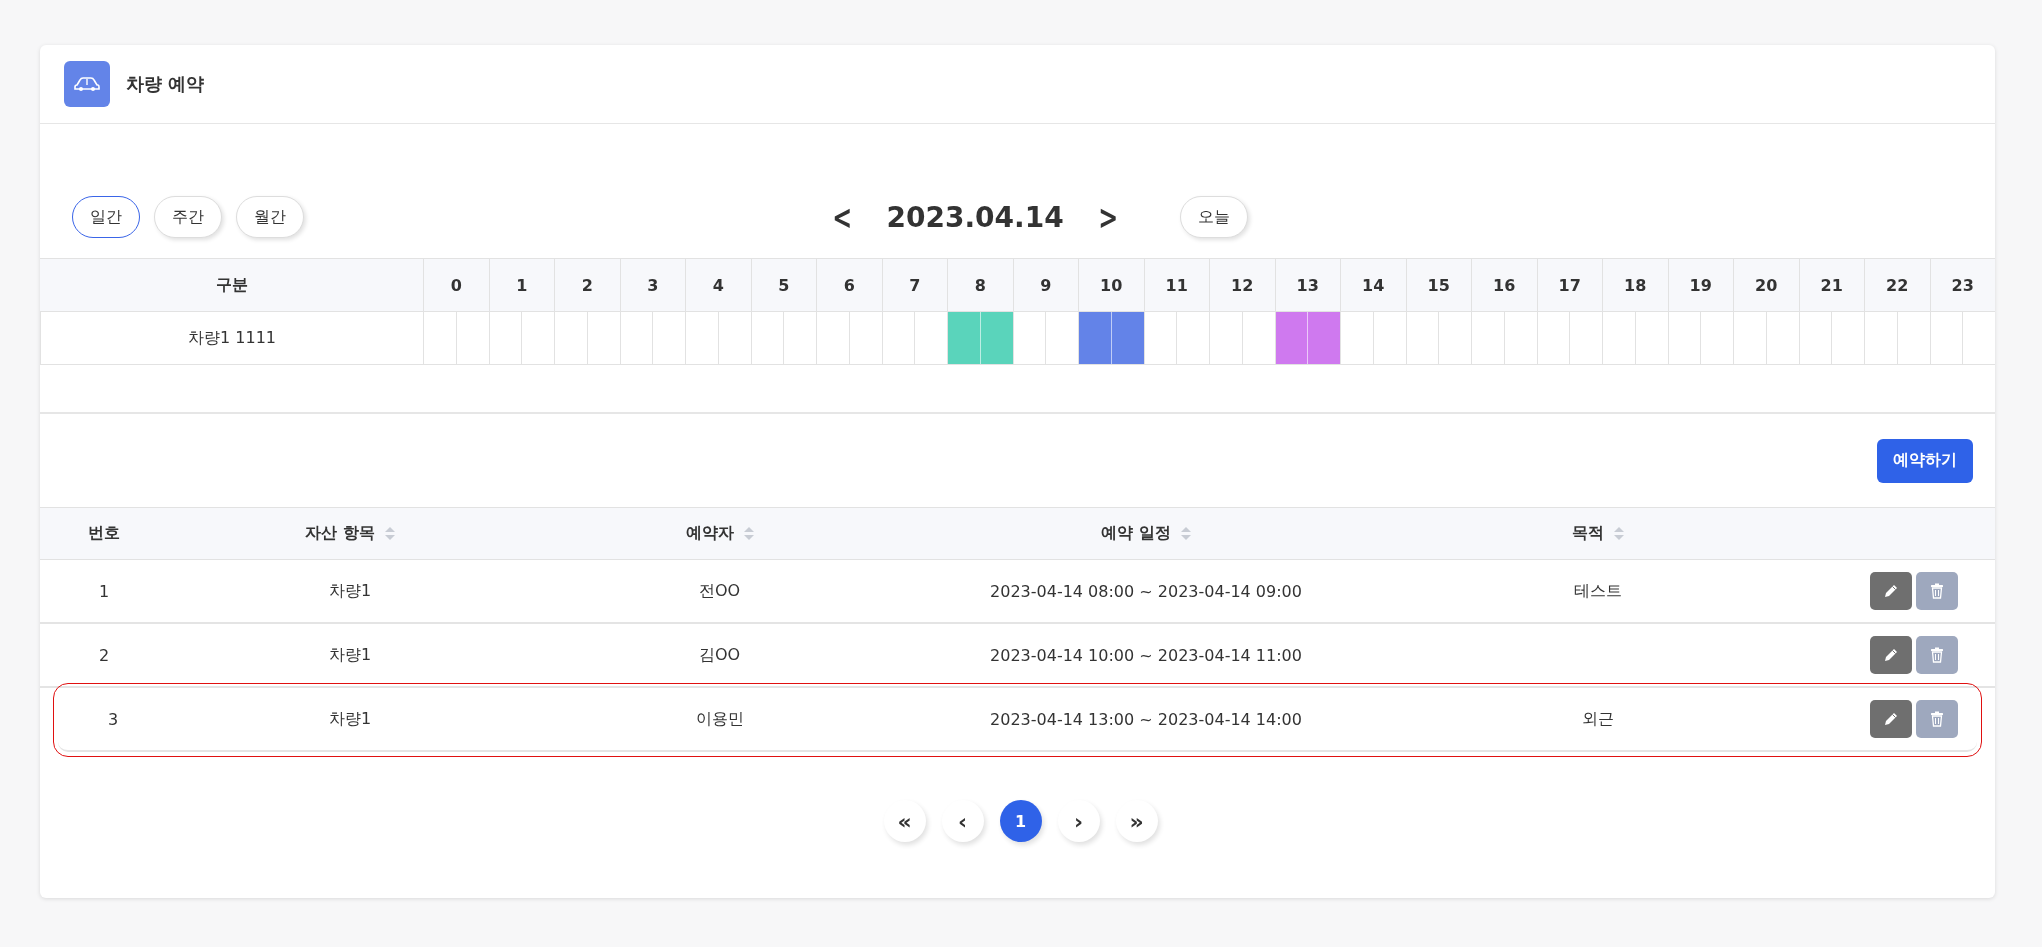  What do you see at coordinates (849, 285) in the screenshot?
I see `hour-header: 6` at bounding box center [849, 285].